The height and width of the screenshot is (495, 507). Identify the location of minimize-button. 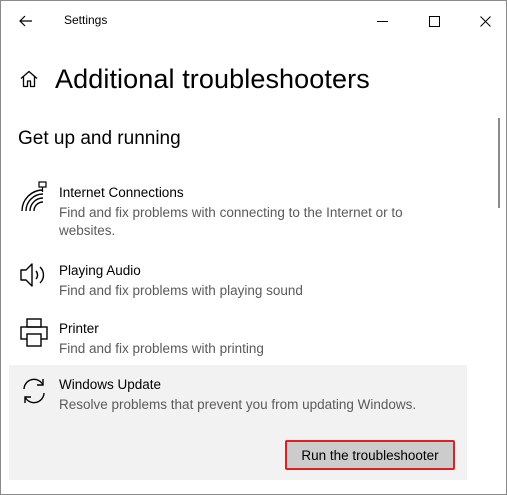
(382, 21).